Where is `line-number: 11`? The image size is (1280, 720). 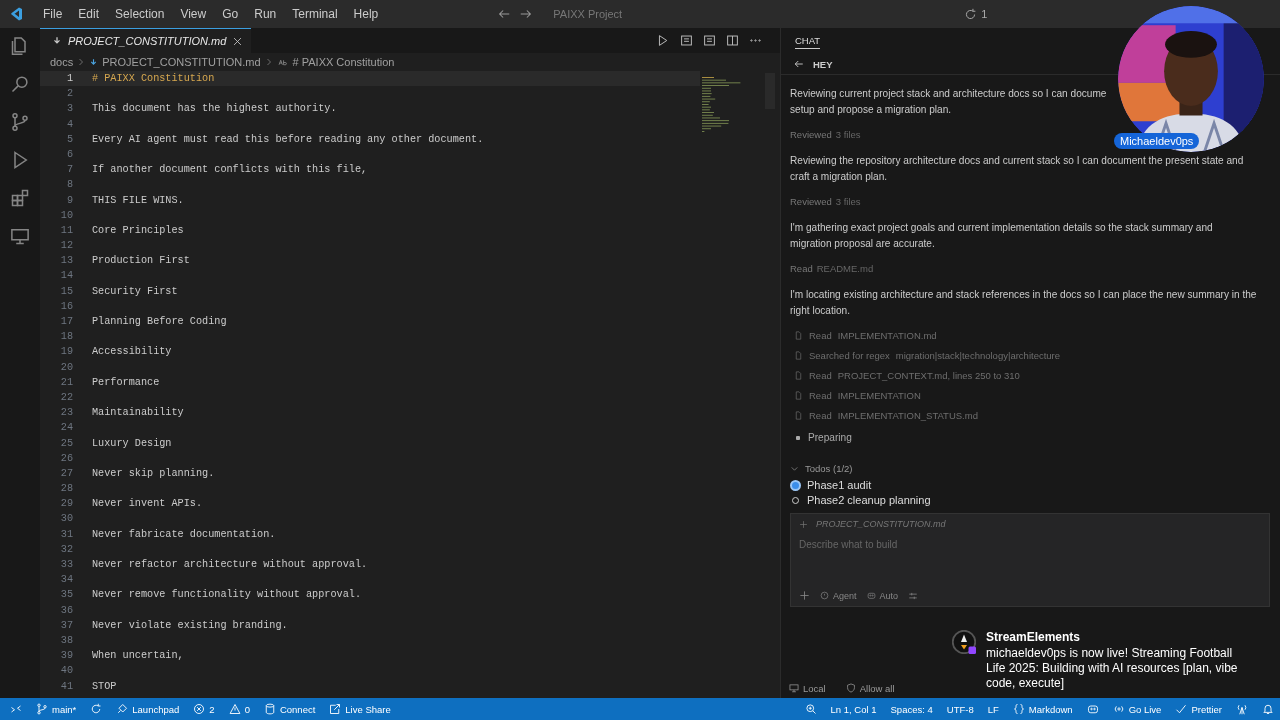 line-number: 11 is located at coordinates (66, 230).